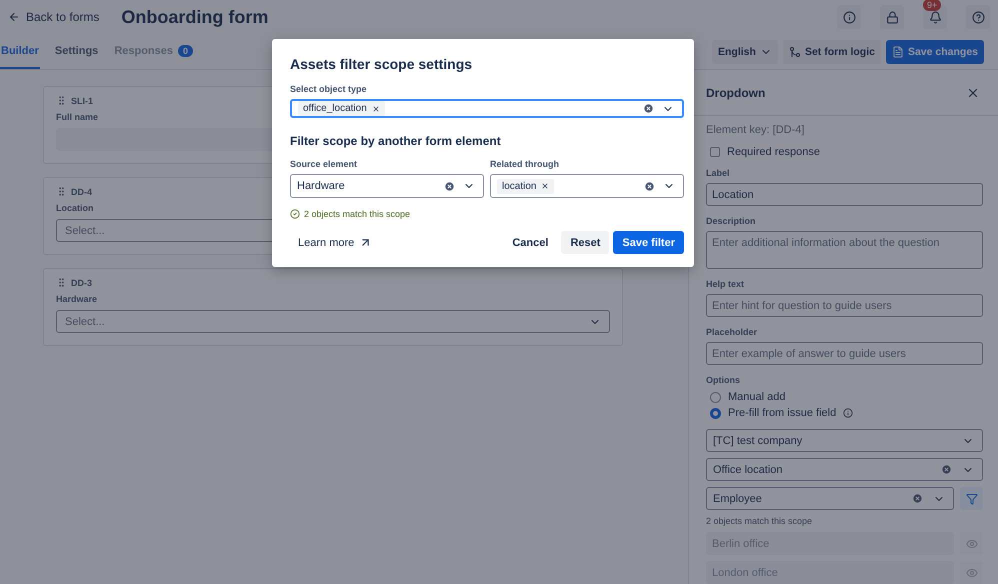 Image resolution: width=998 pixels, height=584 pixels. I want to click on info-icon, so click(849, 17).